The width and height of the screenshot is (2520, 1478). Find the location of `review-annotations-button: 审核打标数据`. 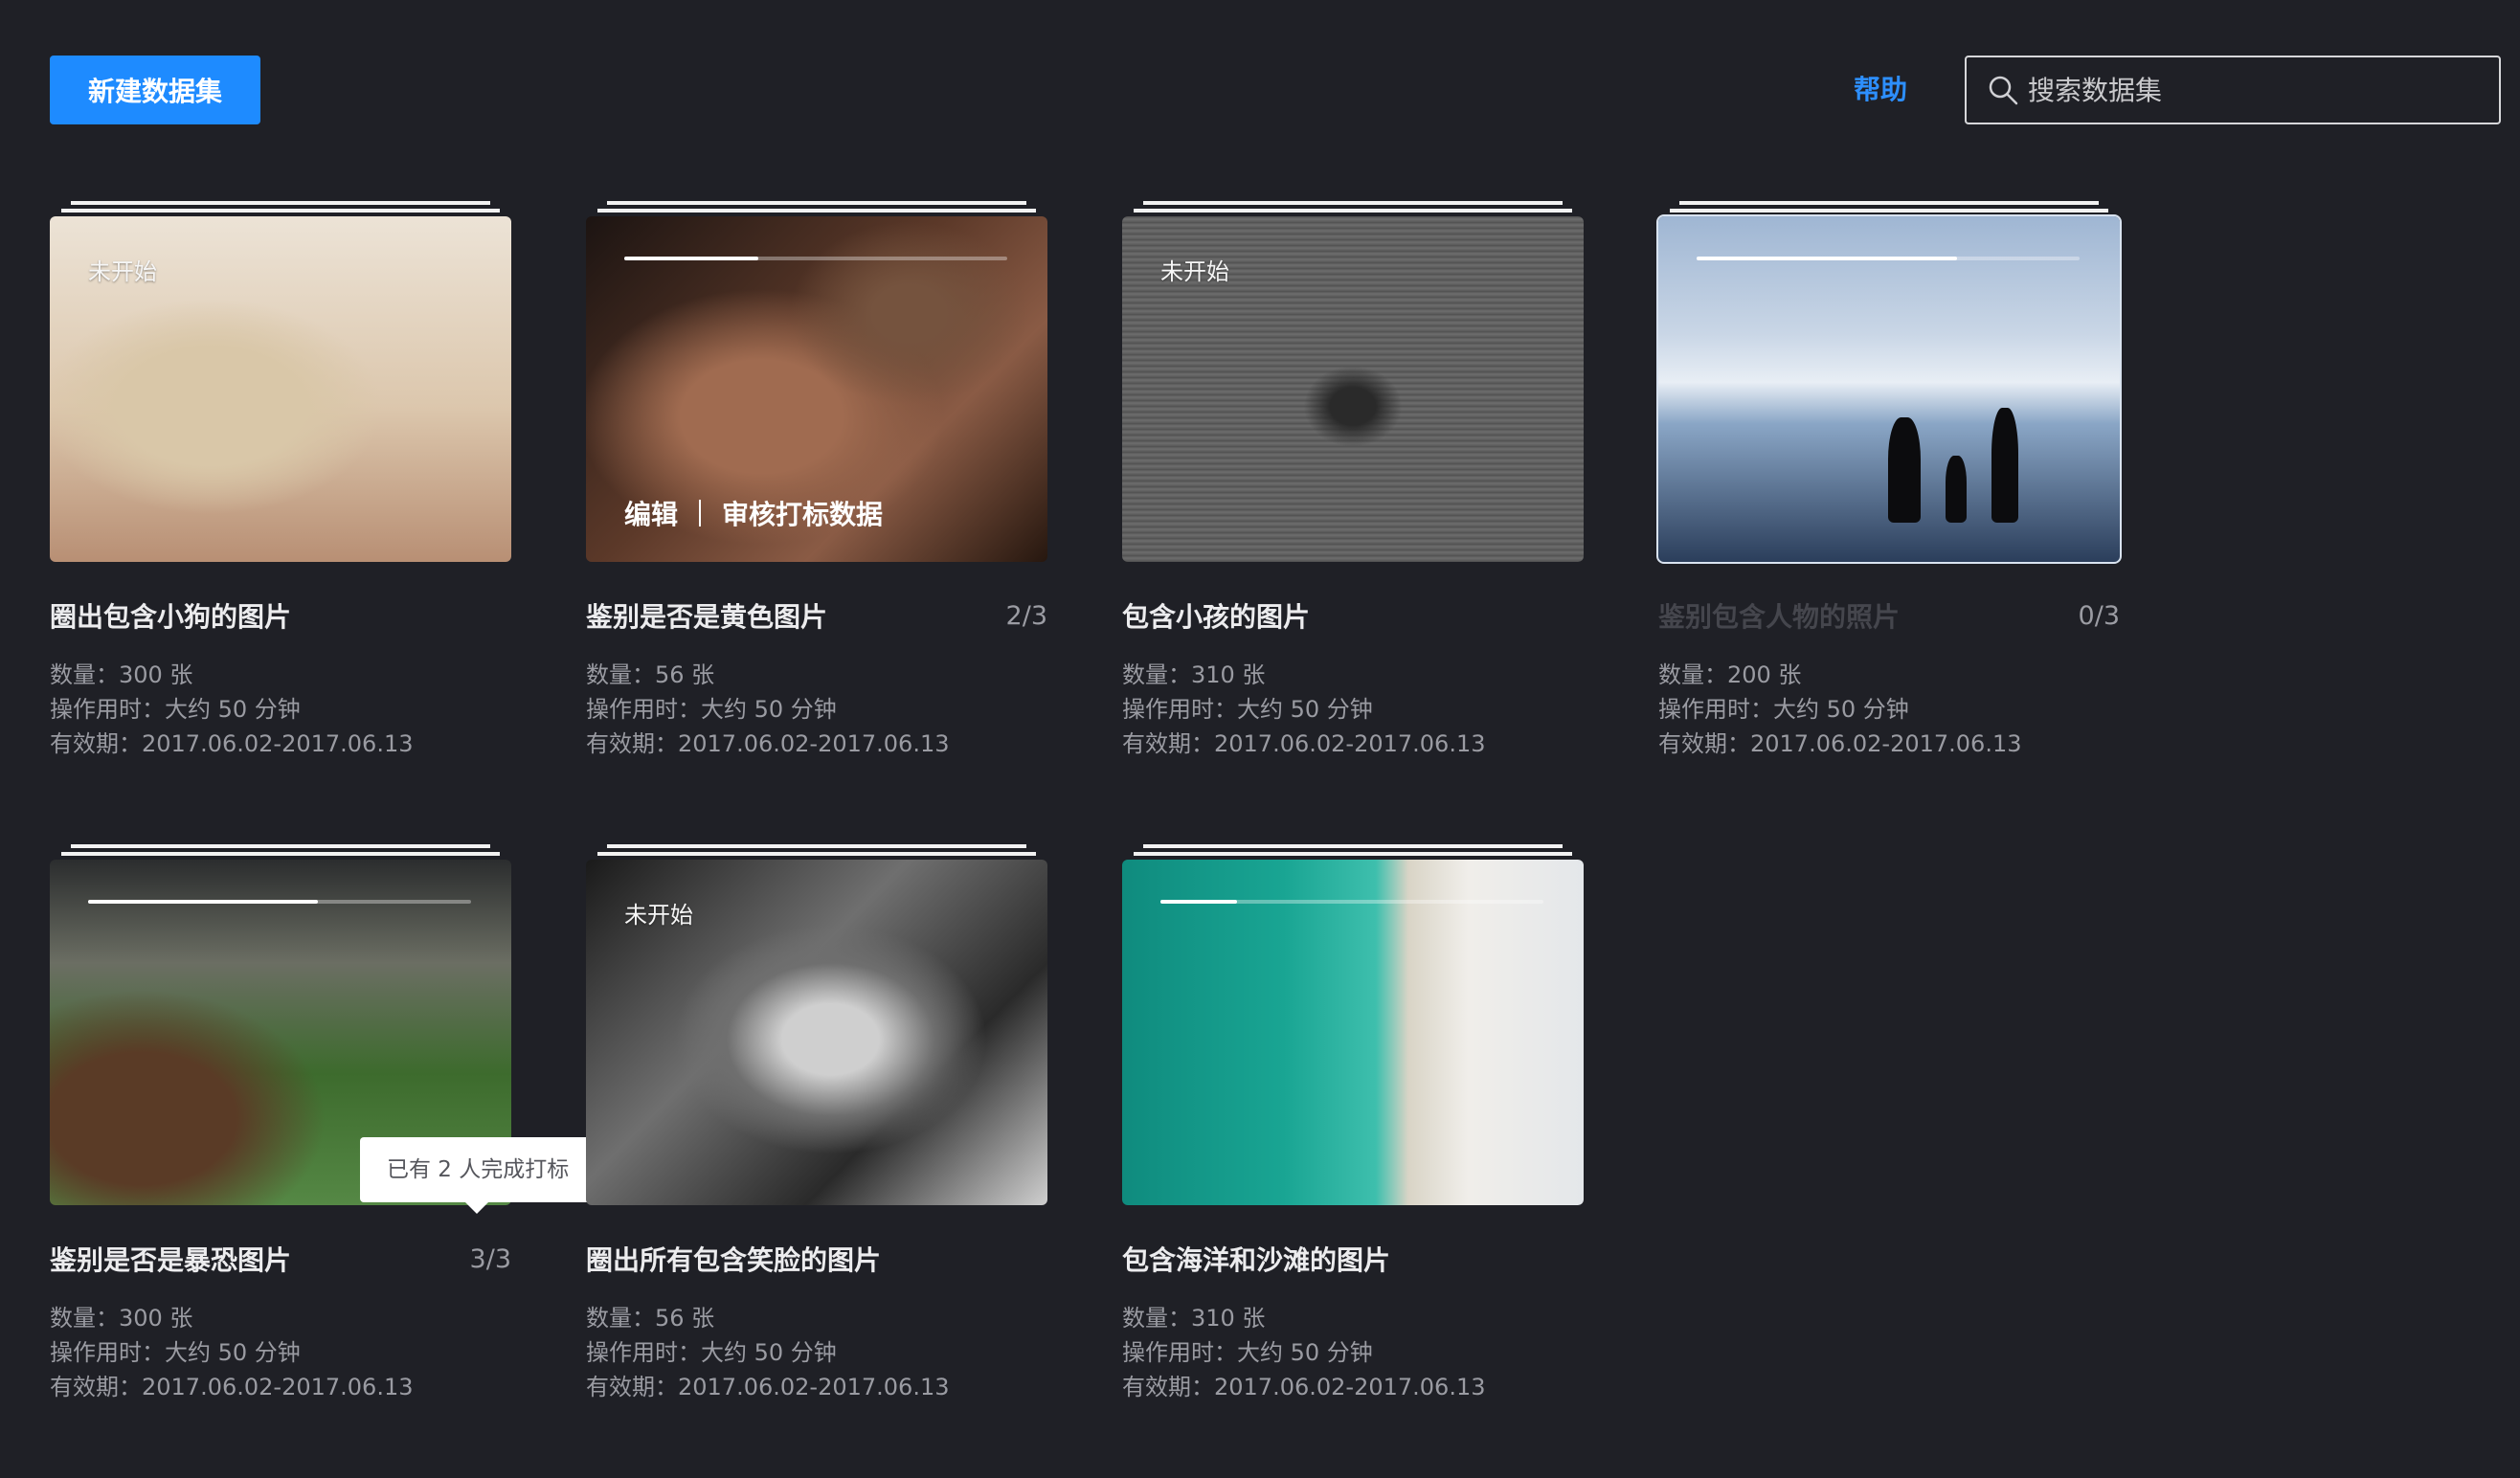

review-annotations-button: 审核打标数据 is located at coordinates (803, 513).